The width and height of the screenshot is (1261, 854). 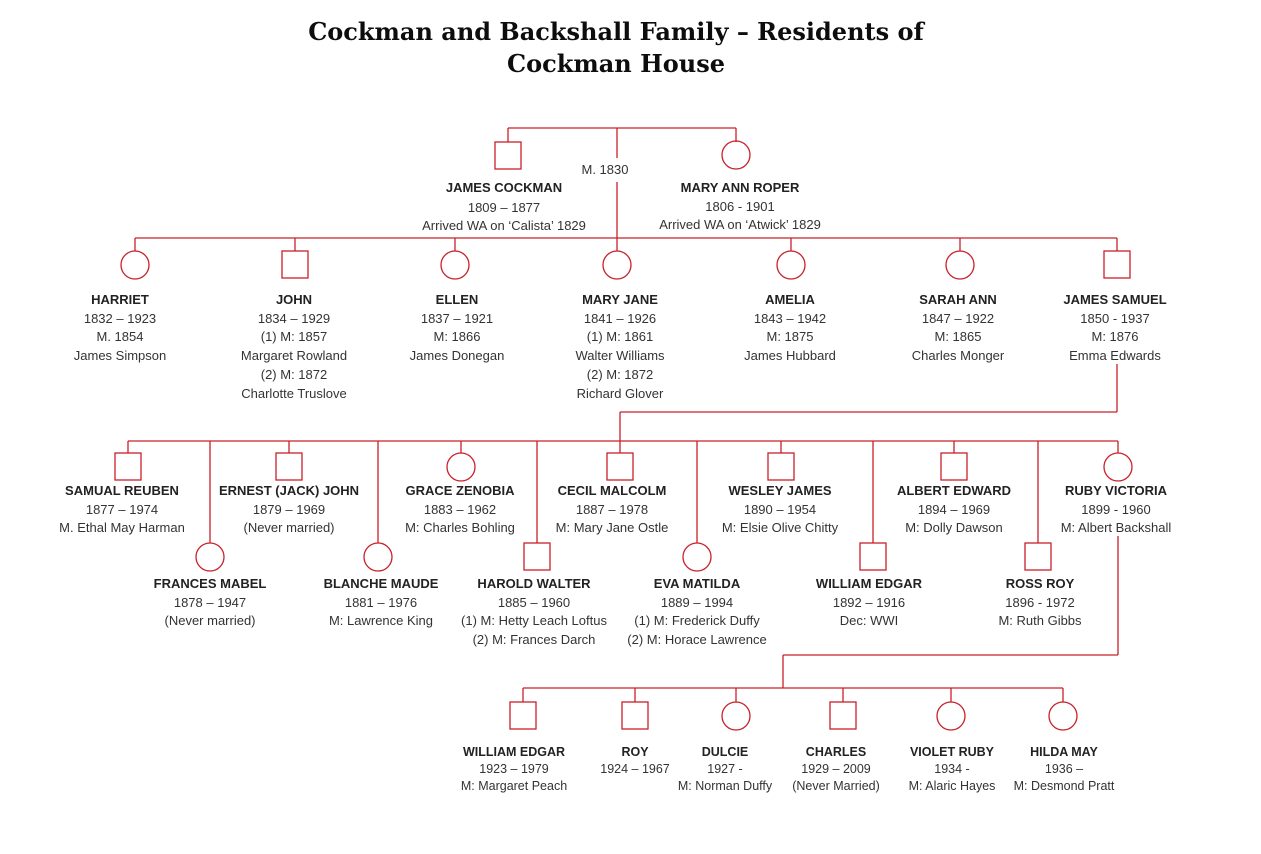 I want to click on gen3-person-3: BLANCHE MAUDE 1881 – 1976 M: Lawrence King, so click(x=381, y=603).